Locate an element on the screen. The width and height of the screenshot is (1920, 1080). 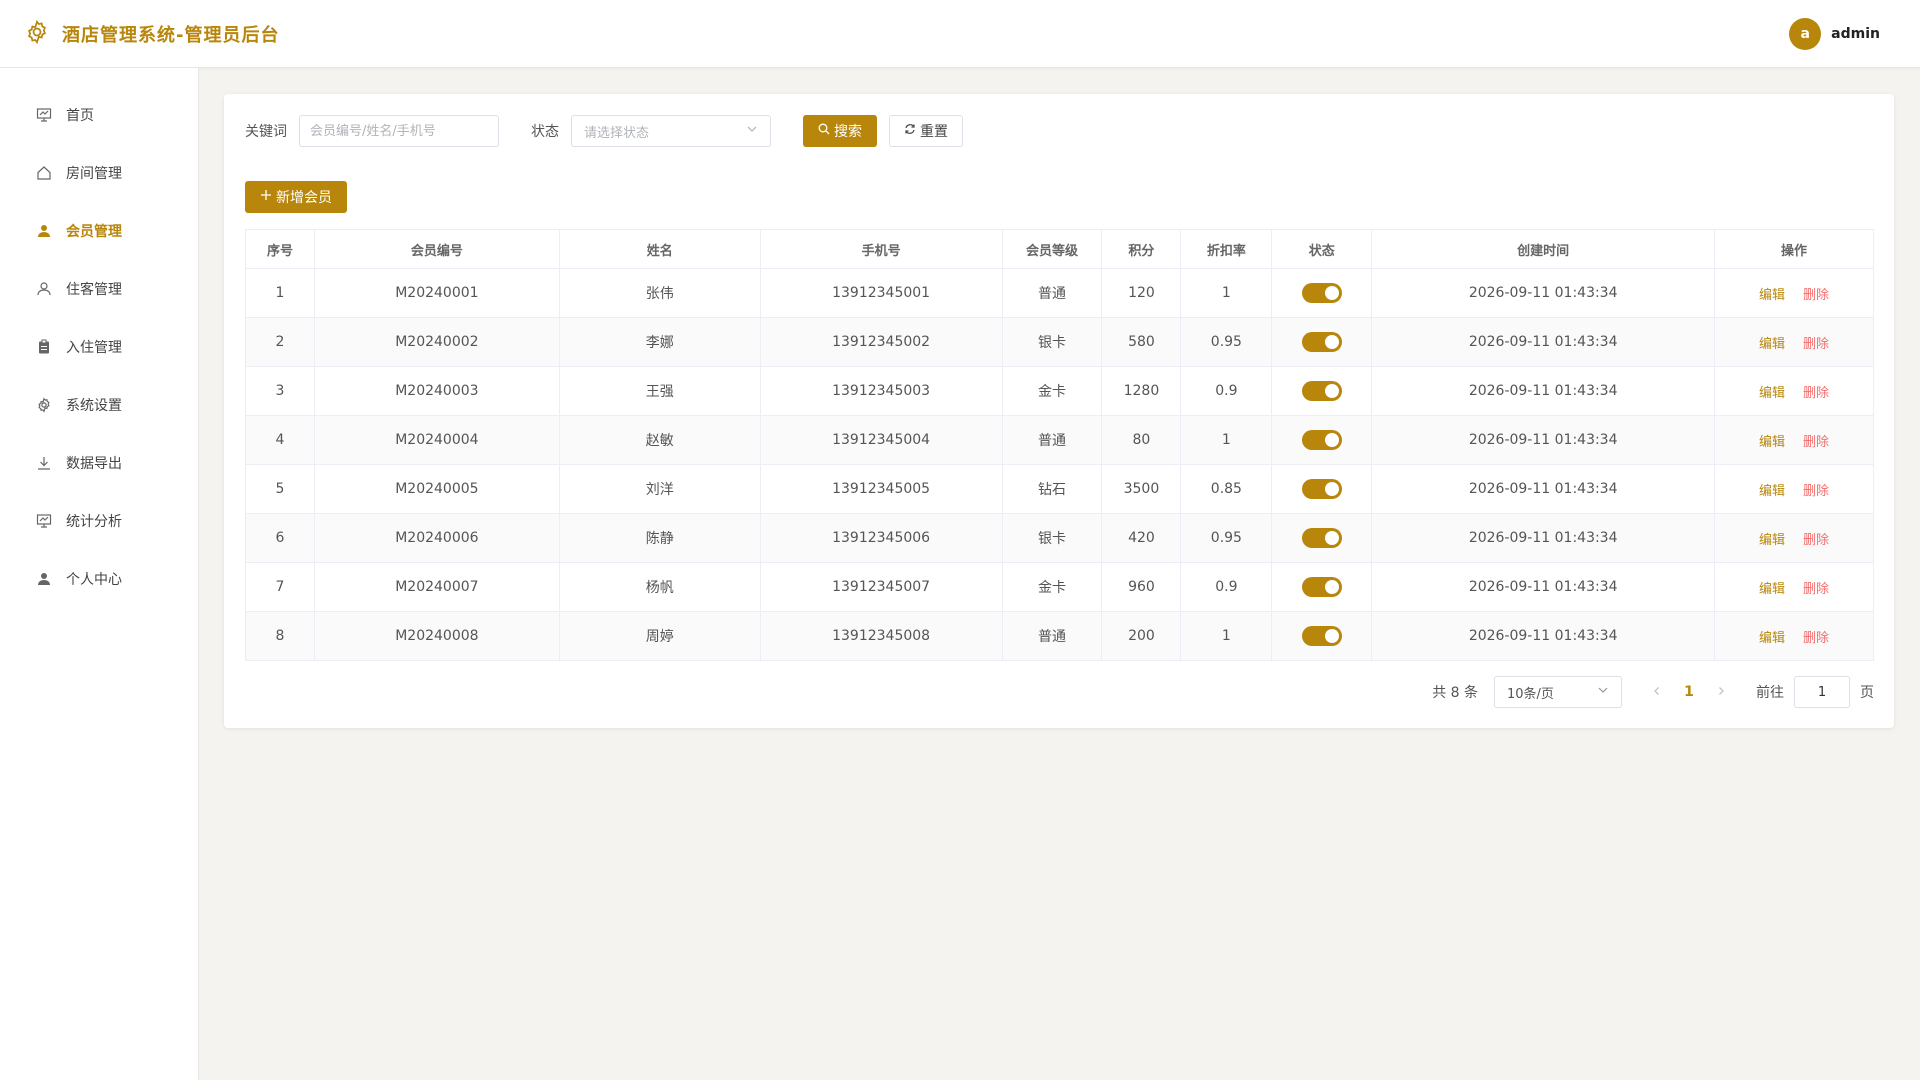
page-number-current: 1 is located at coordinates (1689, 692).